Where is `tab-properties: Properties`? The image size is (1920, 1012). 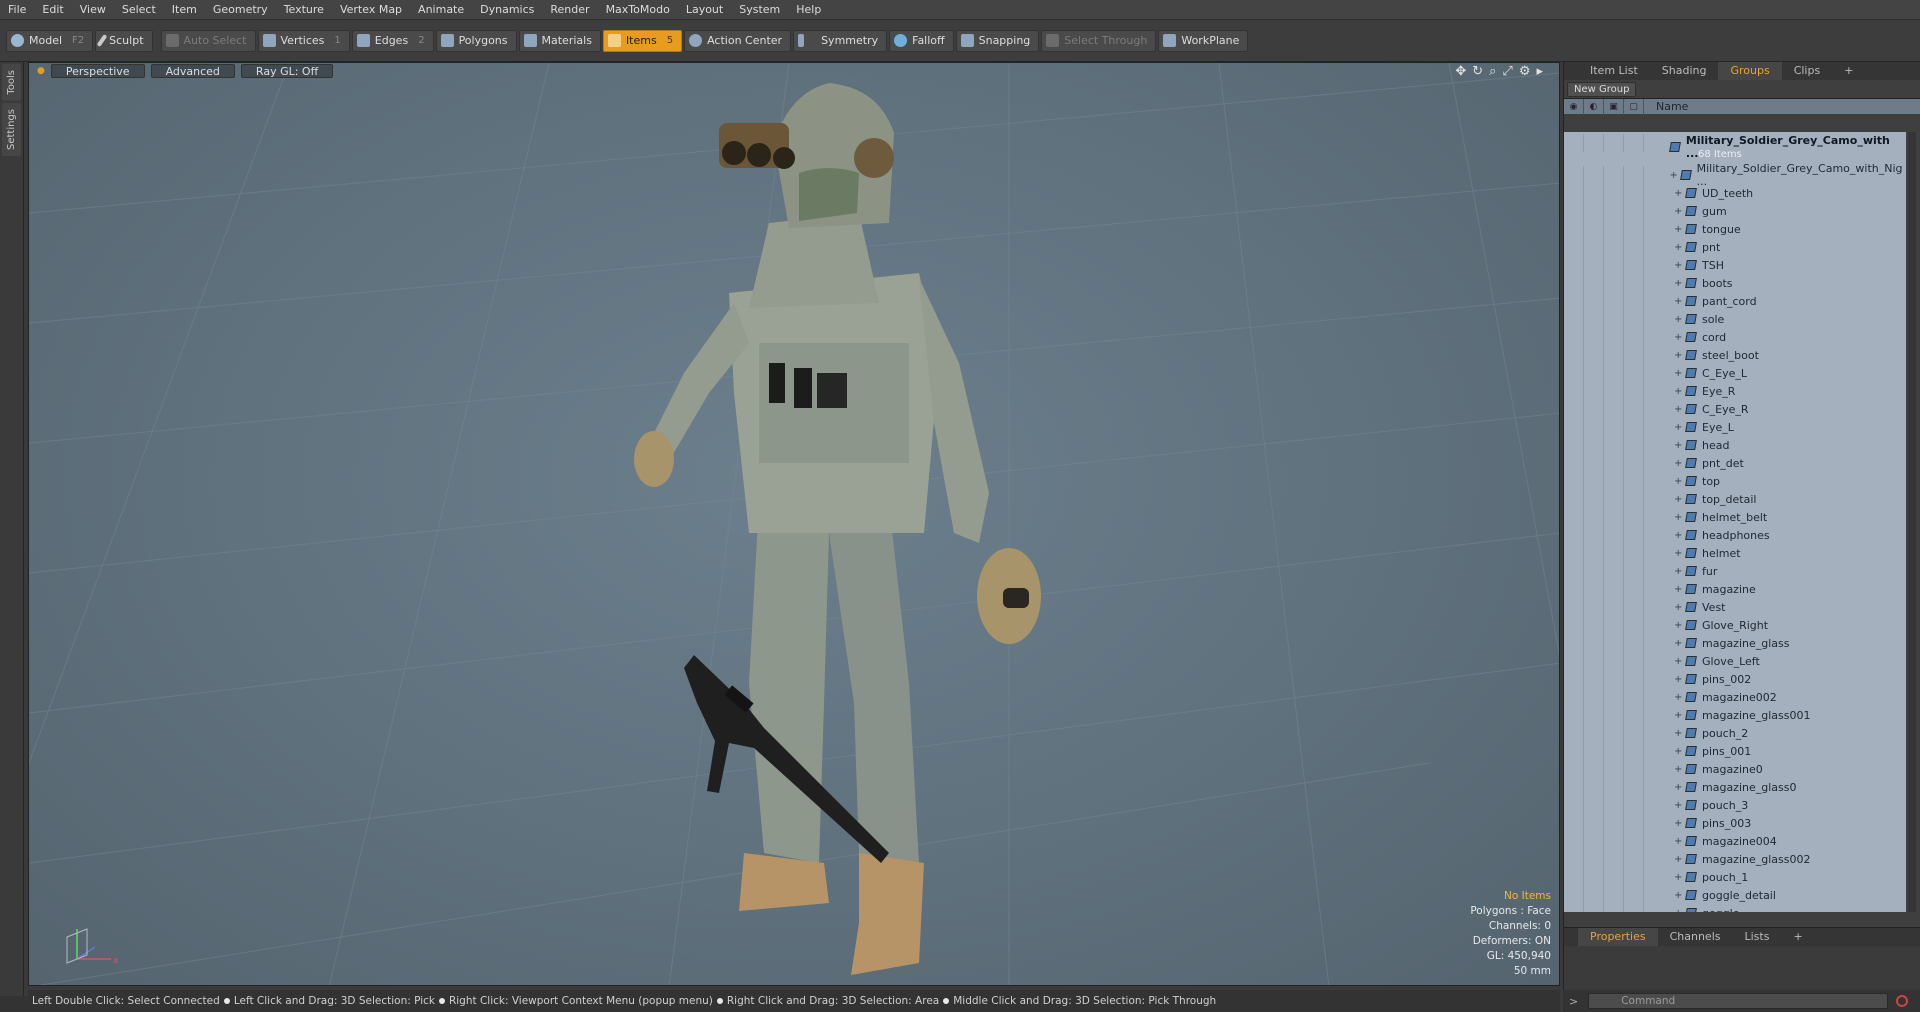 tab-properties: Properties is located at coordinates (1618, 937).